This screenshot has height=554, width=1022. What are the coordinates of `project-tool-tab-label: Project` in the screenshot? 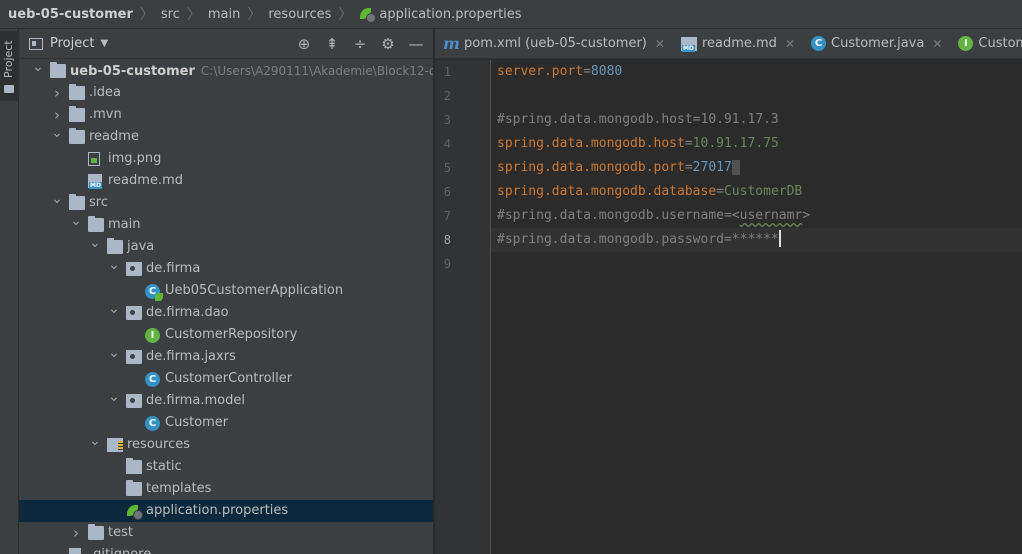 It's located at (8, 59).